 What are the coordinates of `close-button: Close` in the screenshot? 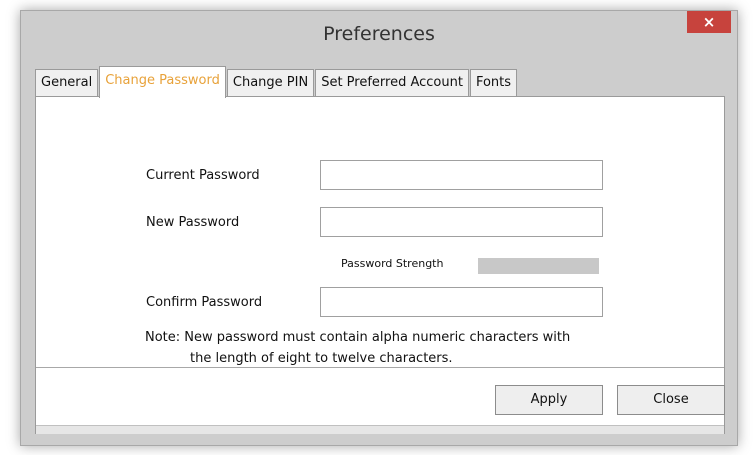 It's located at (671, 400).